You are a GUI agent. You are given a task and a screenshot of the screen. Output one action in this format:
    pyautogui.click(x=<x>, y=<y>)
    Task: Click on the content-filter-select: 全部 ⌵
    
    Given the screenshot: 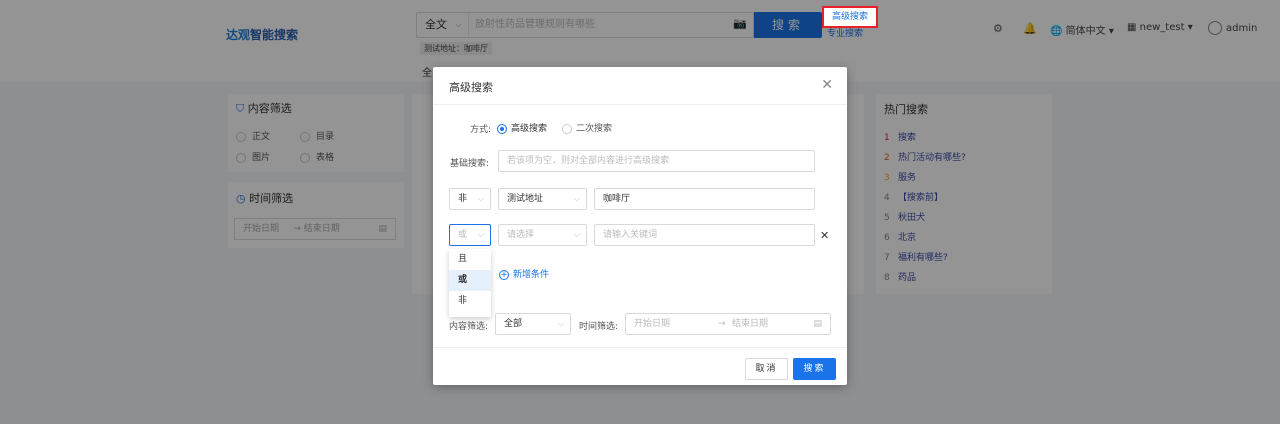 What is the action you would take?
    pyautogui.click(x=533, y=324)
    